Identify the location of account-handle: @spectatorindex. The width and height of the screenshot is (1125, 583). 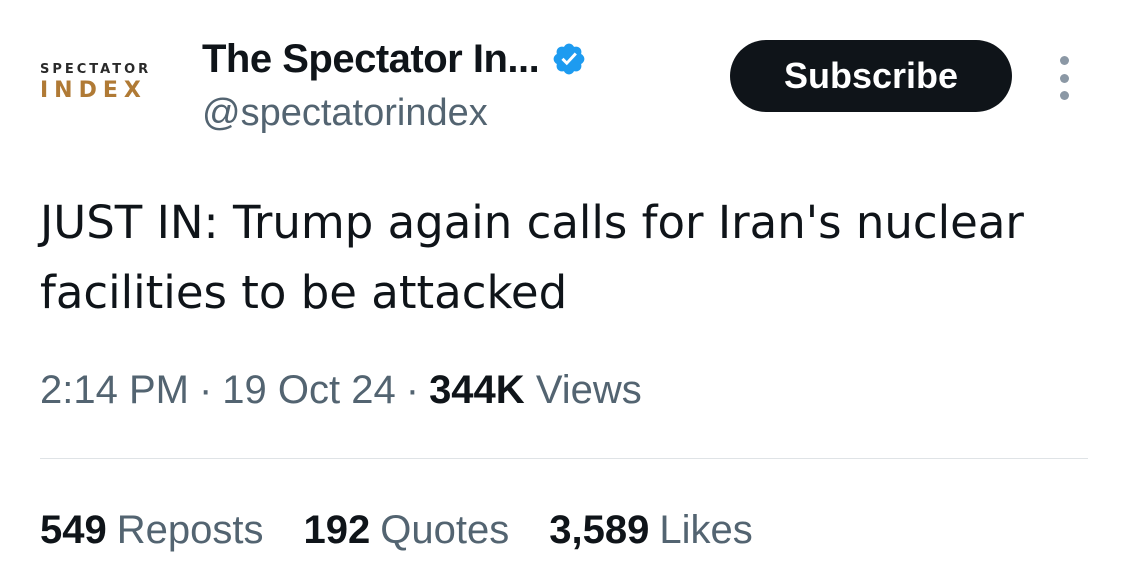
(345, 113).